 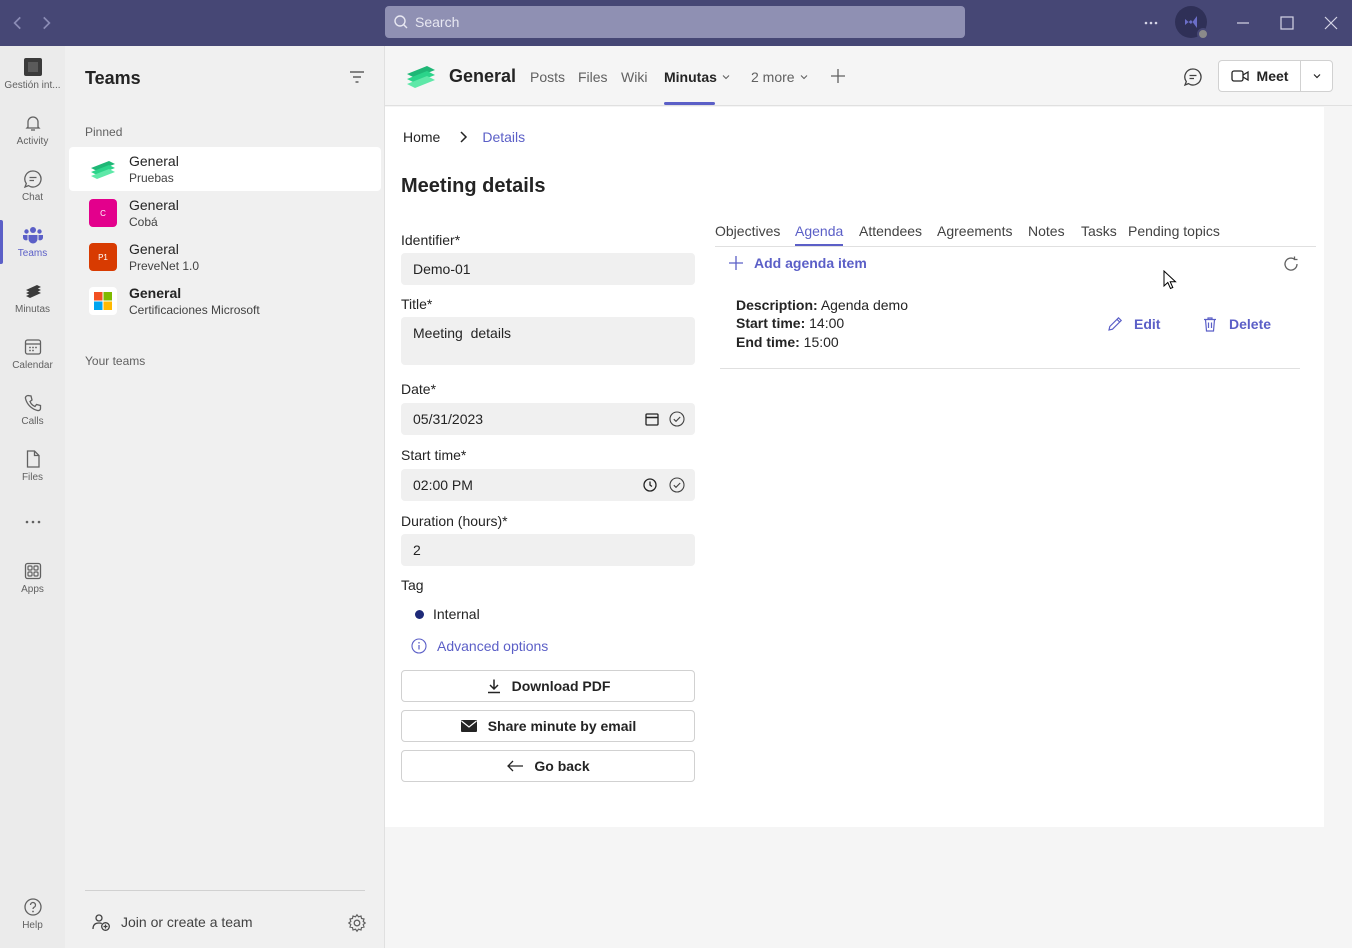 I want to click on duration-field: 2, so click(x=548, y=550).